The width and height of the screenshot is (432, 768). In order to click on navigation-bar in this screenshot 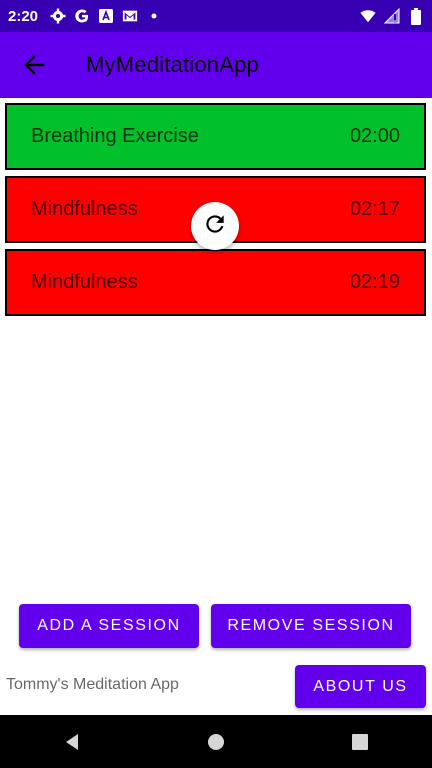, I will do `click(216, 741)`.